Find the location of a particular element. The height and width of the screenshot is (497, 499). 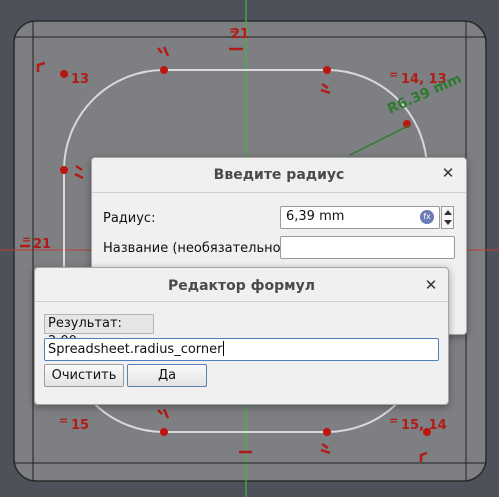

fx-formula-icon: fx is located at coordinates (427, 217).